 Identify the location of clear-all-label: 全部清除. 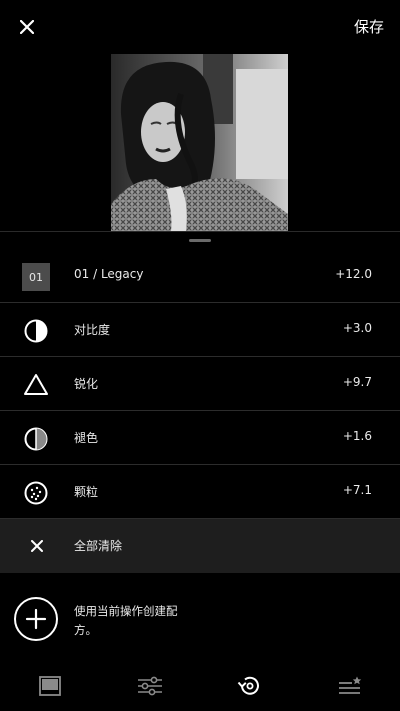
(98, 546).